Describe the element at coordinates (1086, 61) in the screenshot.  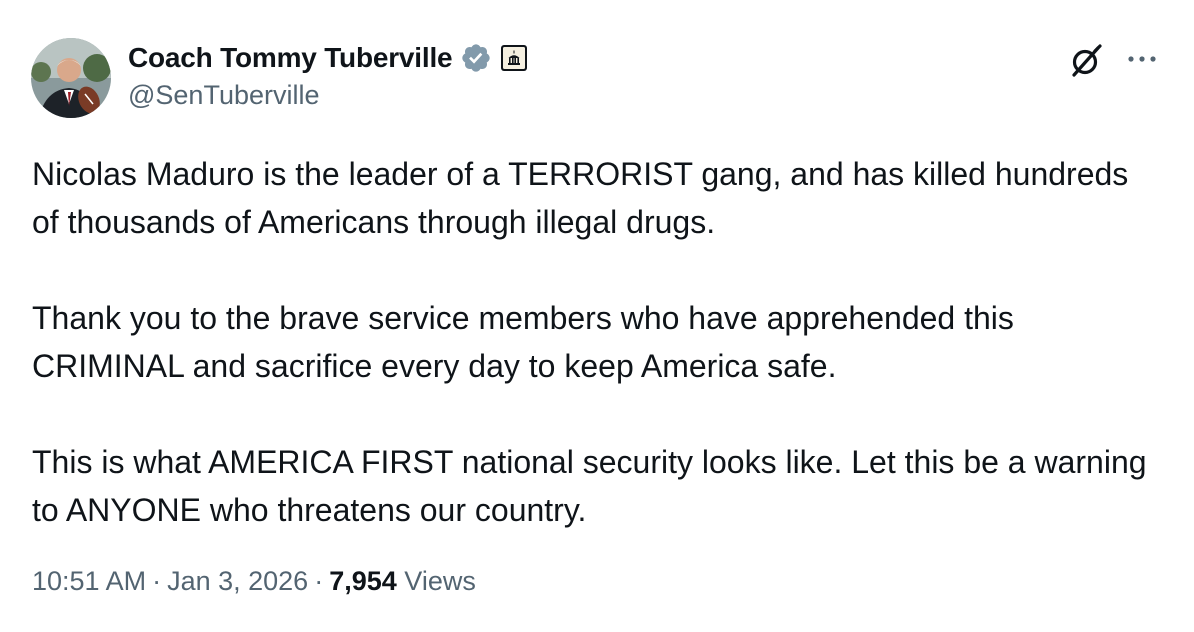
I see `grok-icon` at that location.